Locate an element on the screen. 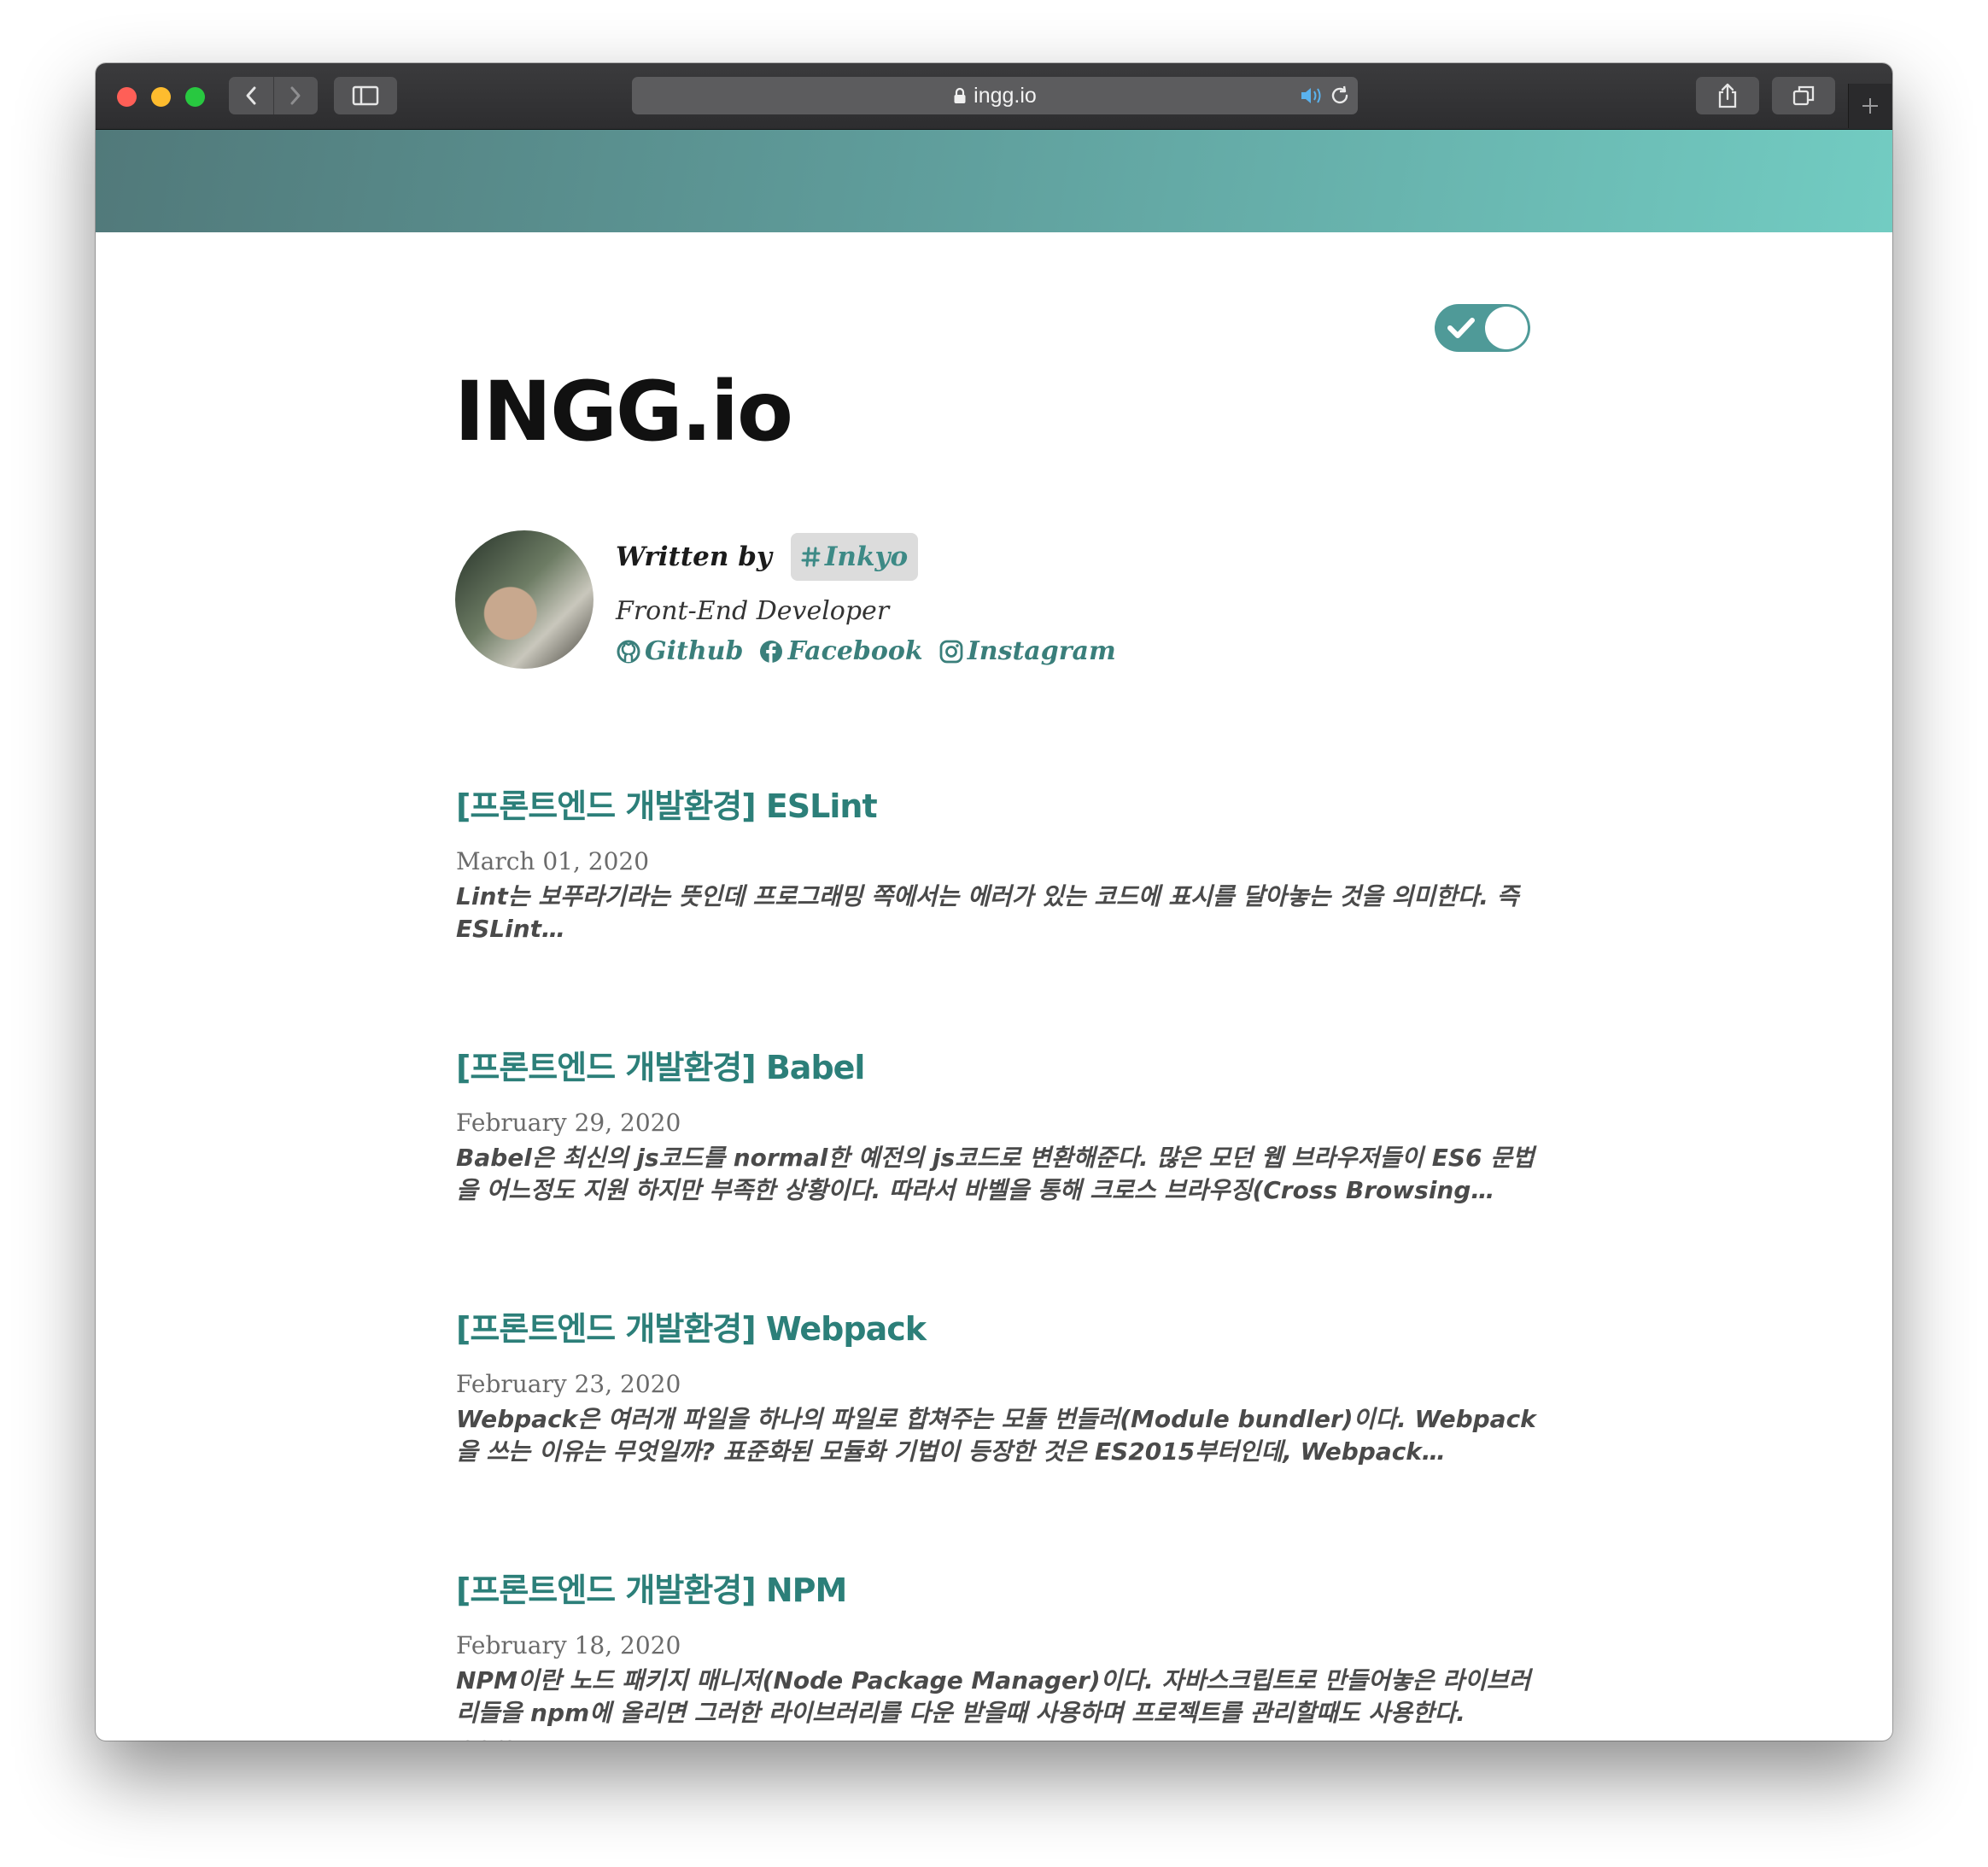  new-tab-button is located at coordinates (1870, 106).